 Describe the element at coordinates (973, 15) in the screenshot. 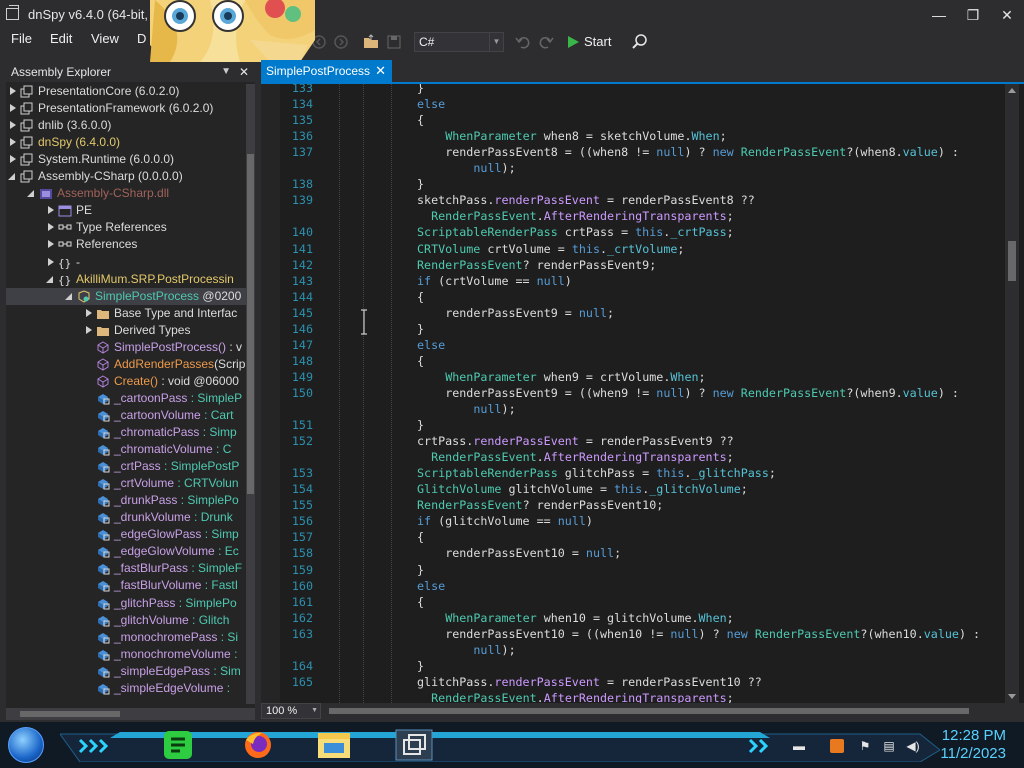

I see `maximize-button: ❐` at that location.